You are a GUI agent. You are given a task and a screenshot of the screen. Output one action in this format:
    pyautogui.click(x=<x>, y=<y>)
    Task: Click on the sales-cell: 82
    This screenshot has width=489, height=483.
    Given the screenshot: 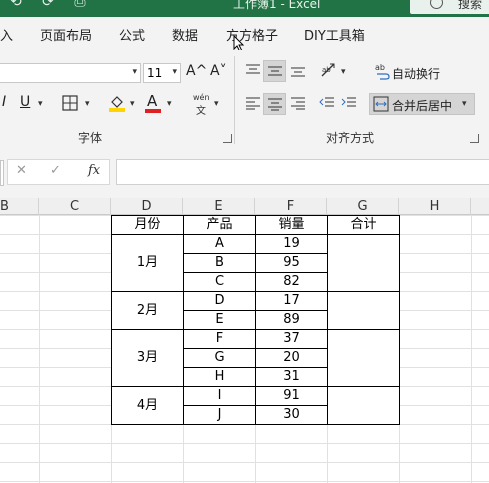 What is the action you would take?
    pyautogui.click(x=291, y=282)
    